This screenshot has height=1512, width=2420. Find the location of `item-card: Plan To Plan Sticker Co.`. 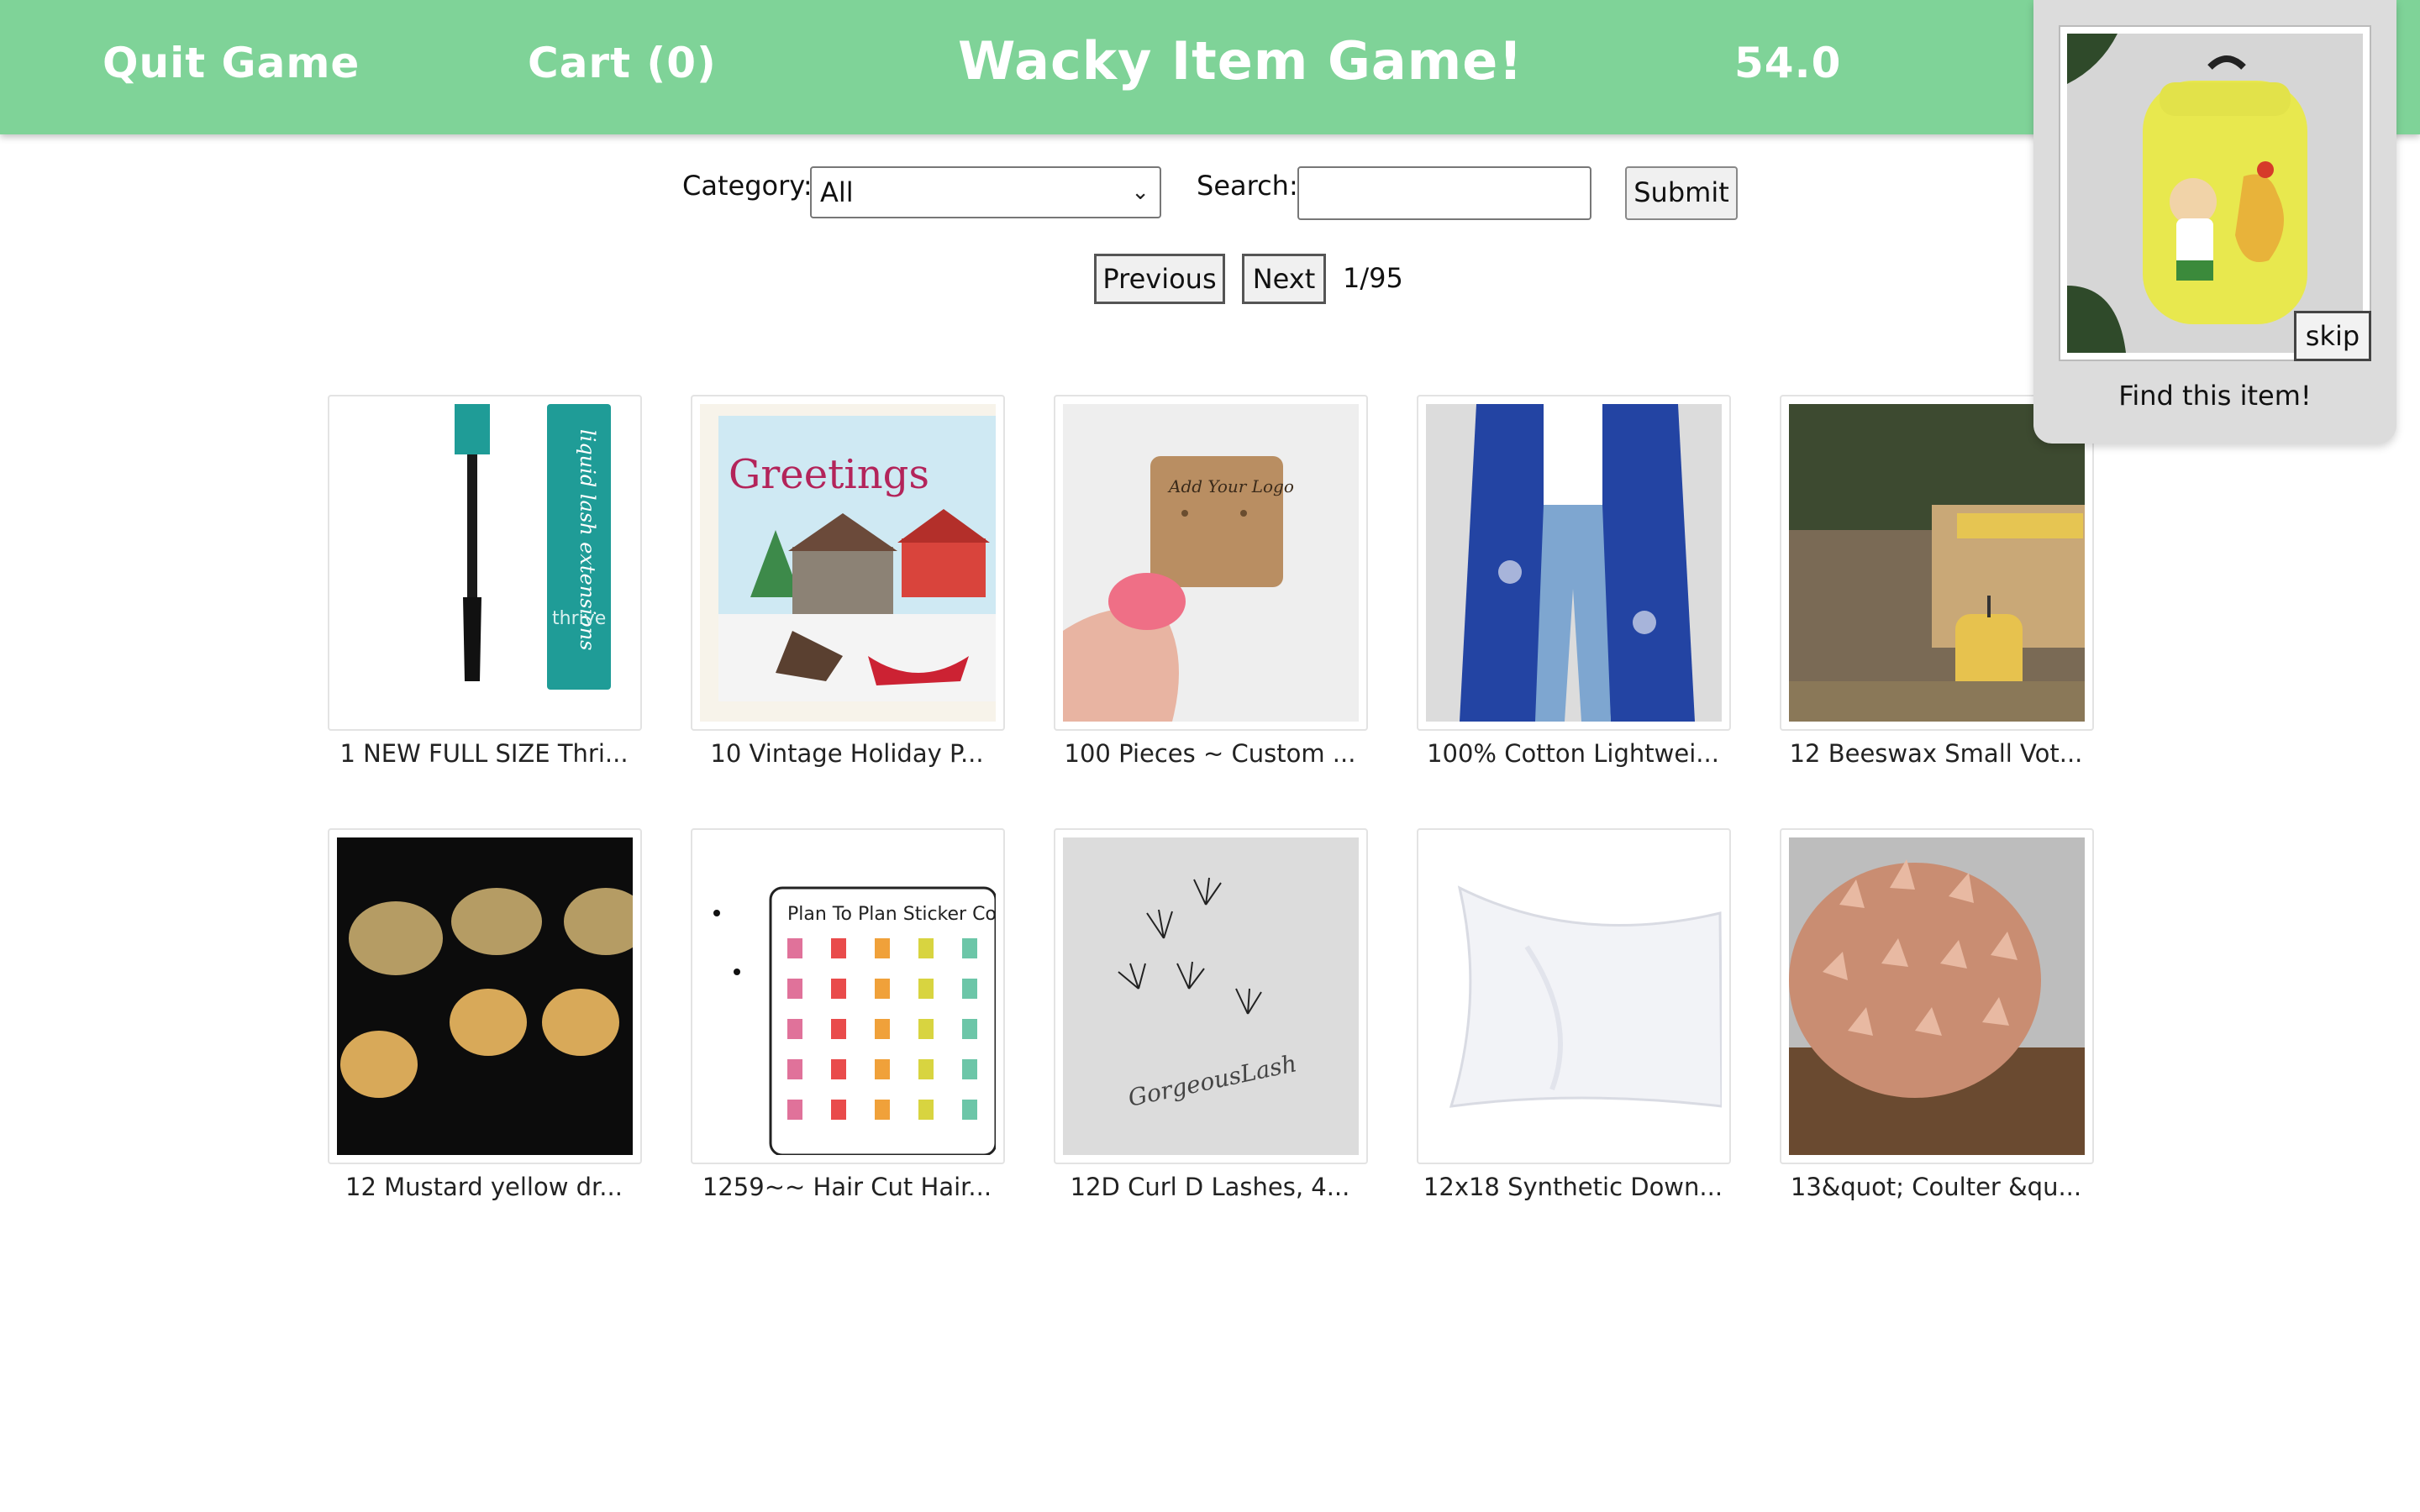

item-card: Plan To Plan Sticker Co. is located at coordinates (848, 996).